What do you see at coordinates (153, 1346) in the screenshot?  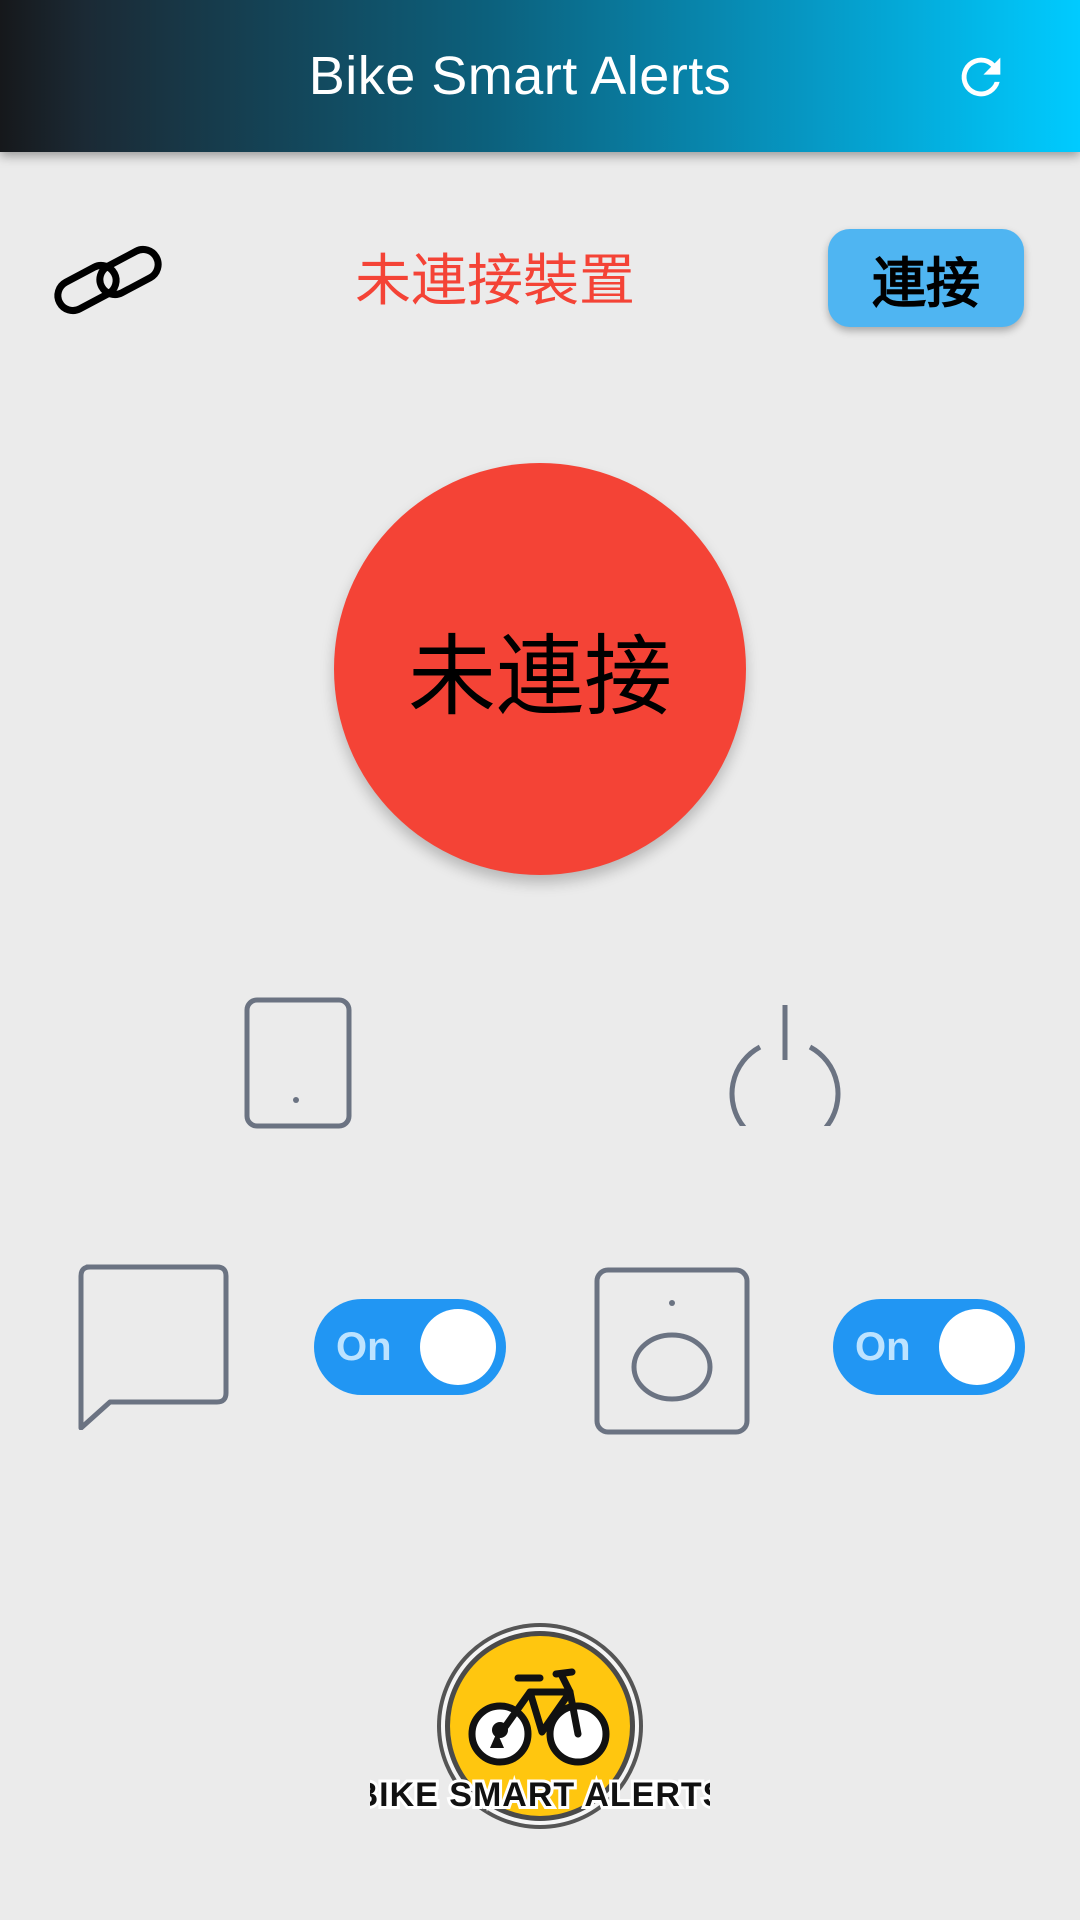 I see `message-icon` at bounding box center [153, 1346].